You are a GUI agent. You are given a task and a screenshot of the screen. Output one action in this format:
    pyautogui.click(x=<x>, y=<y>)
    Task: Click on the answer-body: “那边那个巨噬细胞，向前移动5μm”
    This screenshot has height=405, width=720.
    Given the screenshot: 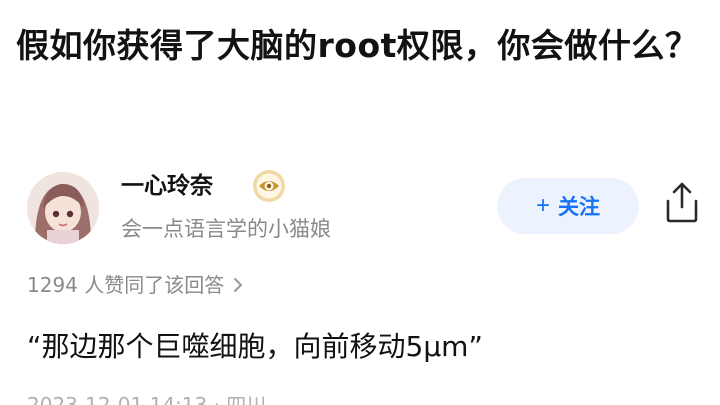 What is the action you would take?
    pyautogui.click(x=255, y=347)
    